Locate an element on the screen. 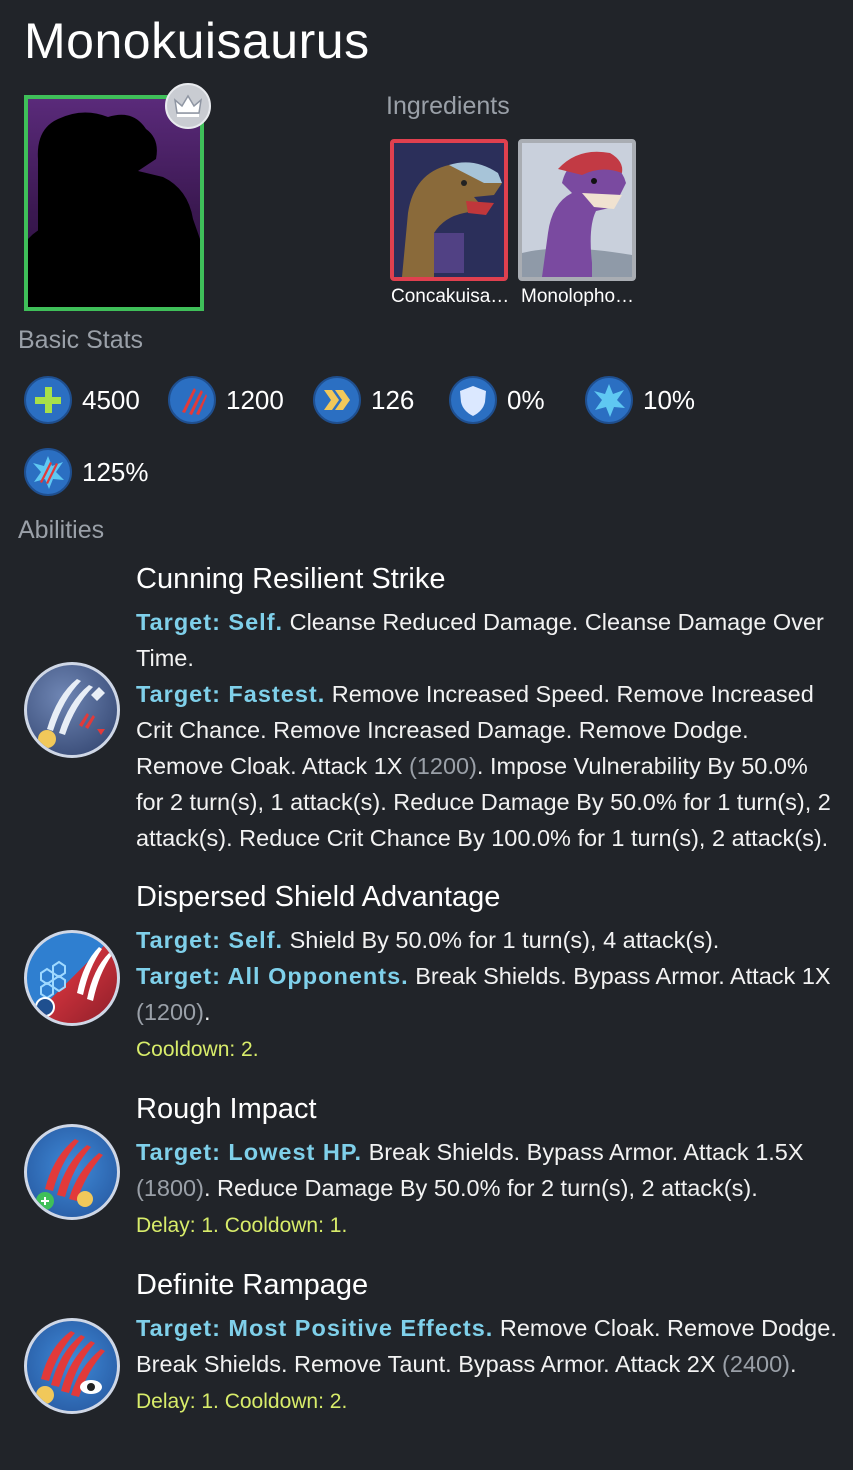 This screenshot has height=1470, width=853. ability-cooldown: Delay: 1. Cooldown: 1. is located at coordinates (242, 1225).